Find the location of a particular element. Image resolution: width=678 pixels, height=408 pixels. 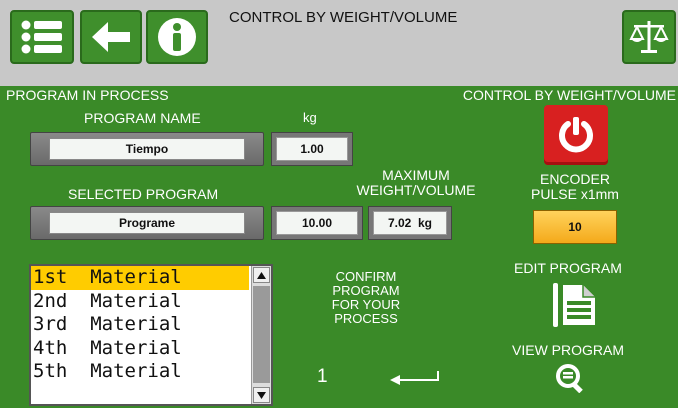

list-item: 3rd Material is located at coordinates (140, 325).